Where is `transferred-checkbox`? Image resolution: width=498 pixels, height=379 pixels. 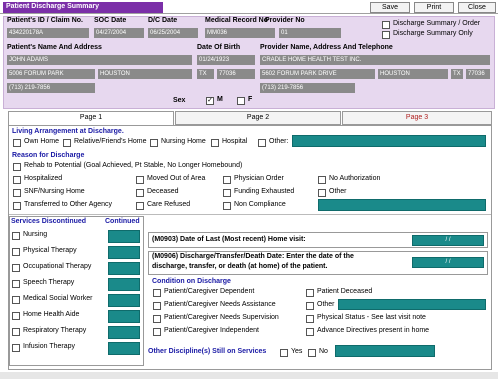 transferred-checkbox is located at coordinates (17, 206).